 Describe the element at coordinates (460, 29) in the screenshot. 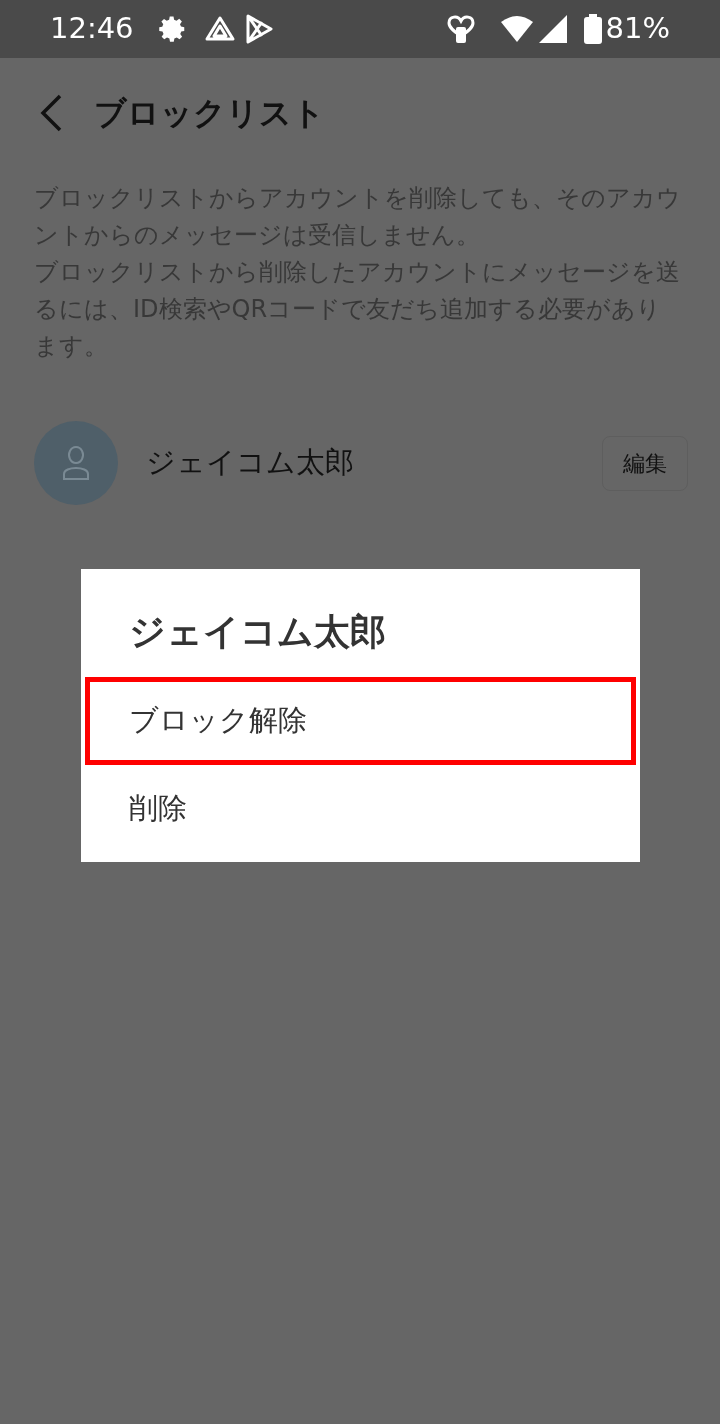

I see `heart-icon` at that location.